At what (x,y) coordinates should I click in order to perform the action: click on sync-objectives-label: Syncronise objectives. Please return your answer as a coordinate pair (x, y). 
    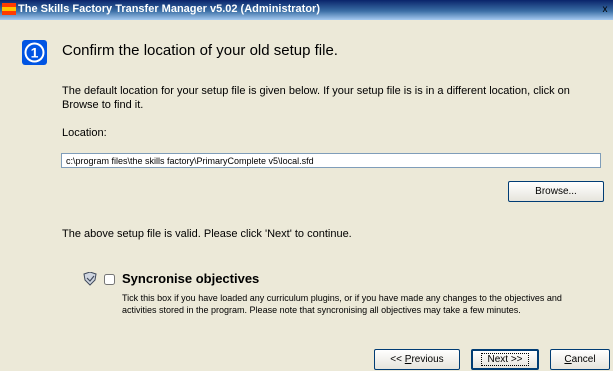
    Looking at the image, I should click on (190, 278).